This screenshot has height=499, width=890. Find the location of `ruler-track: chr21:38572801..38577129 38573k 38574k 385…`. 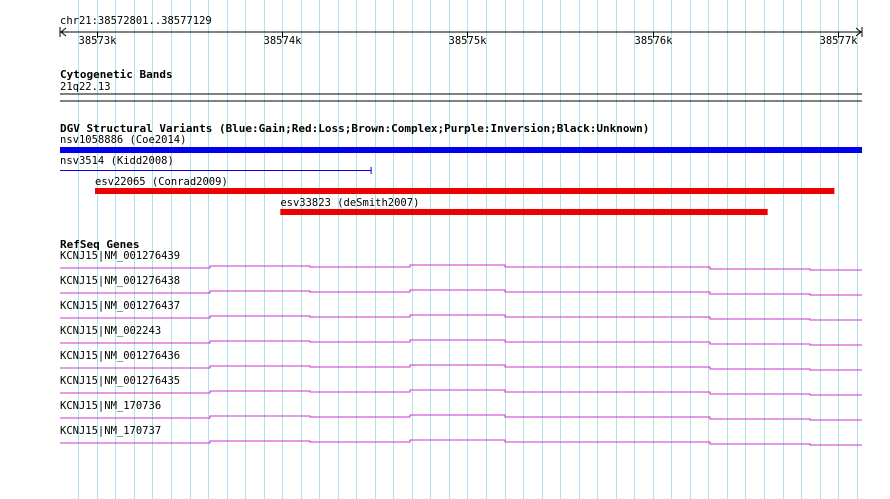

ruler-track: chr21:38572801..38577129 38573k 38574k 385… is located at coordinates (461, 31).